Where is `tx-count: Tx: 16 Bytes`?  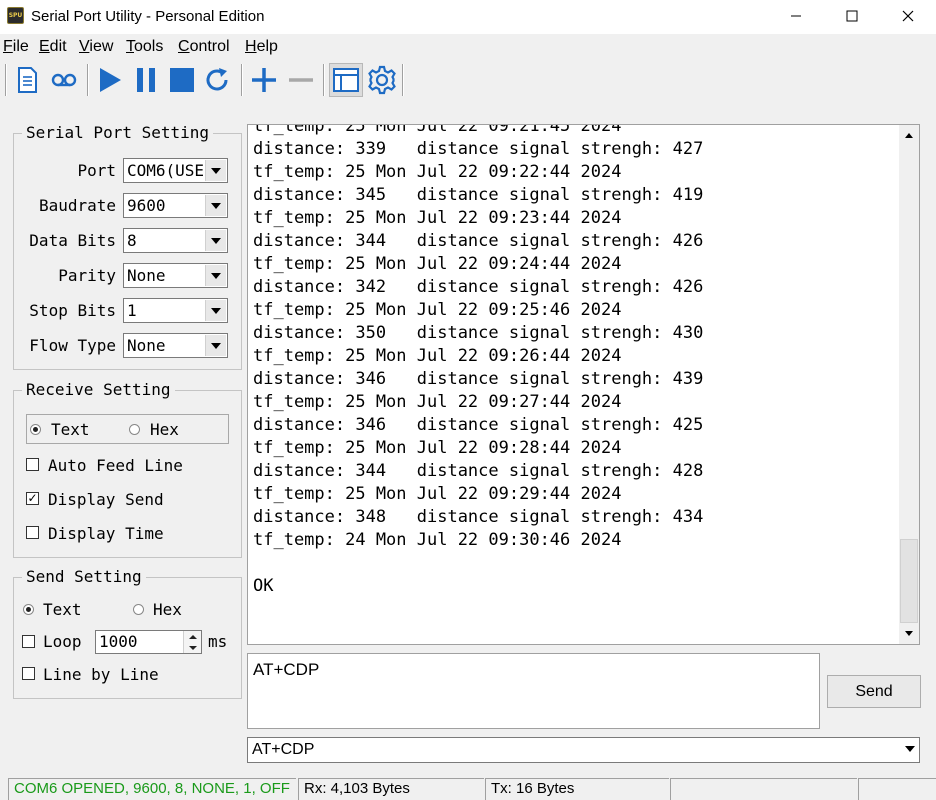
tx-count: Tx: 16 Bytes is located at coordinates (577, 789).